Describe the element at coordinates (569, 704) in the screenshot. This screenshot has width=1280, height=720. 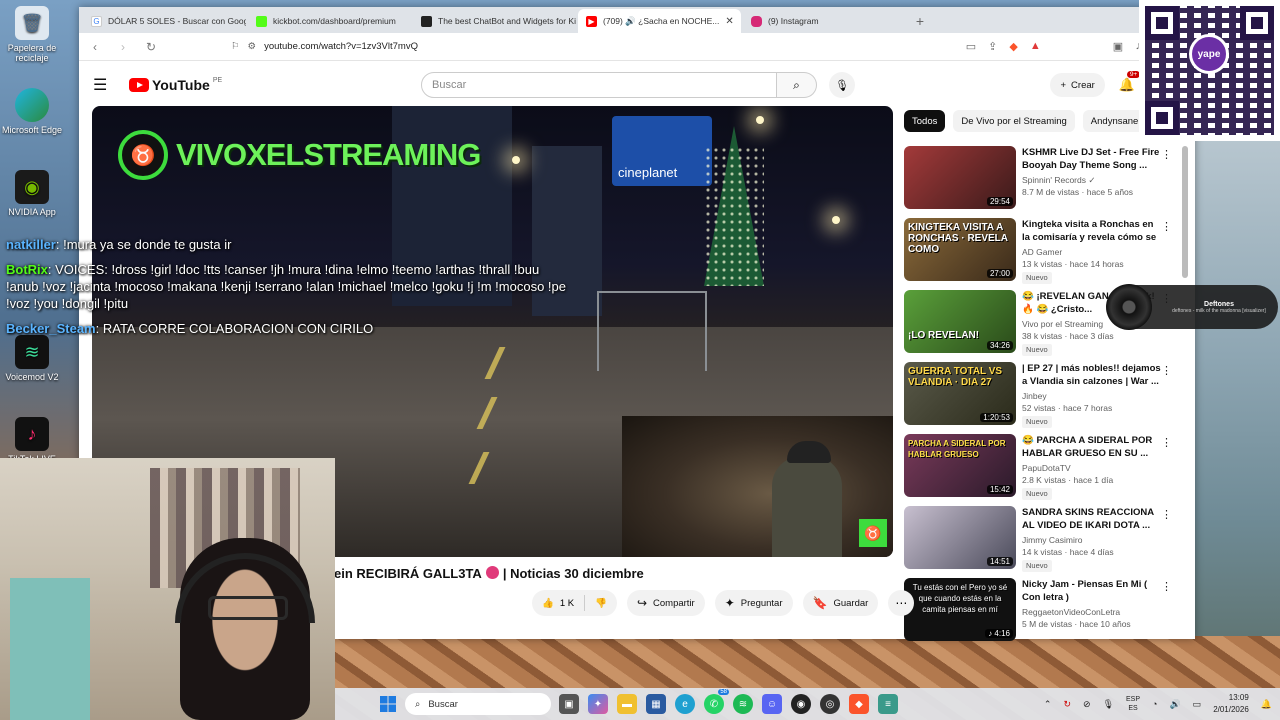
I see `task-view-icon: ▣` at that location.